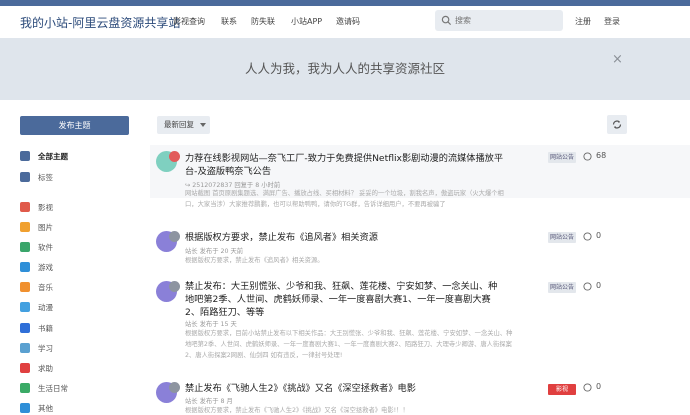 The width and height of the screenshot is (690, 415). Describe the element at coordinates (263, 21) in the screenshot. I see `nav-item-anti-lost: 防失联` at that location.